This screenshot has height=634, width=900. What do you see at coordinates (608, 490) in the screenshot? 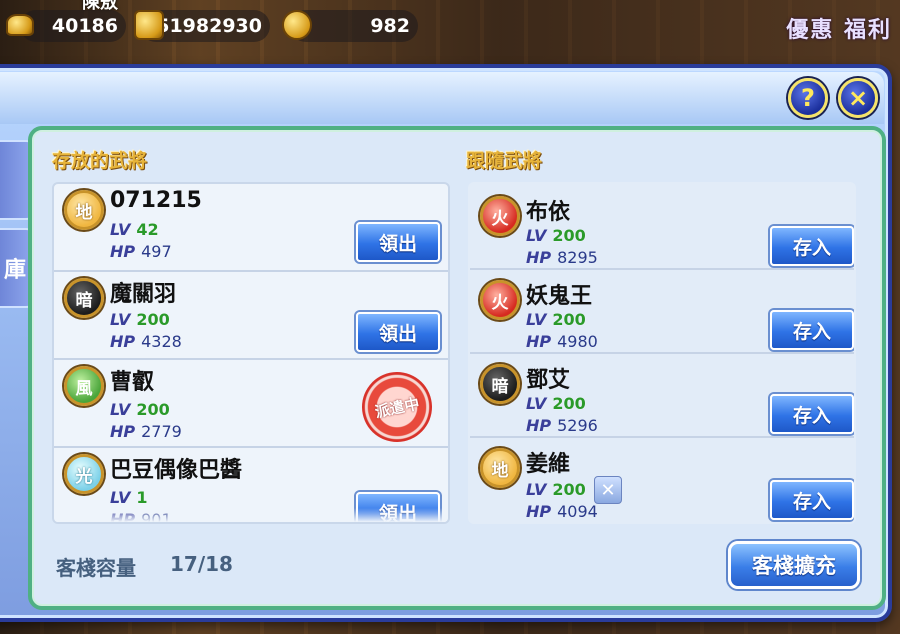
I see `crossed-swords-icon: ✕` at bounding box center [608, 490].